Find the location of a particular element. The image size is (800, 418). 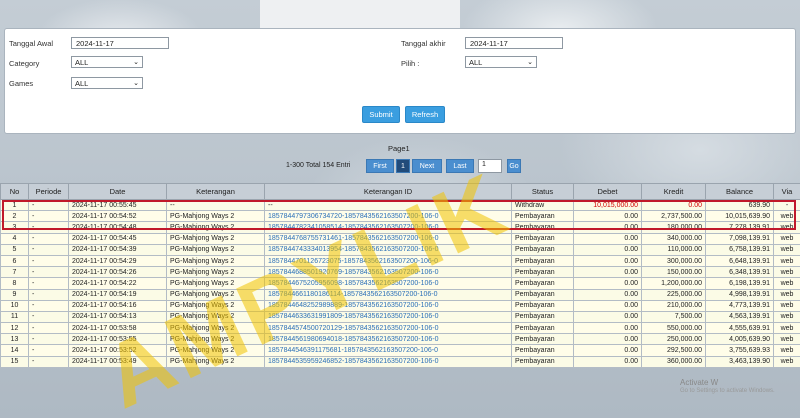

current-page-button: 1 is located at coordinates (403, 166).